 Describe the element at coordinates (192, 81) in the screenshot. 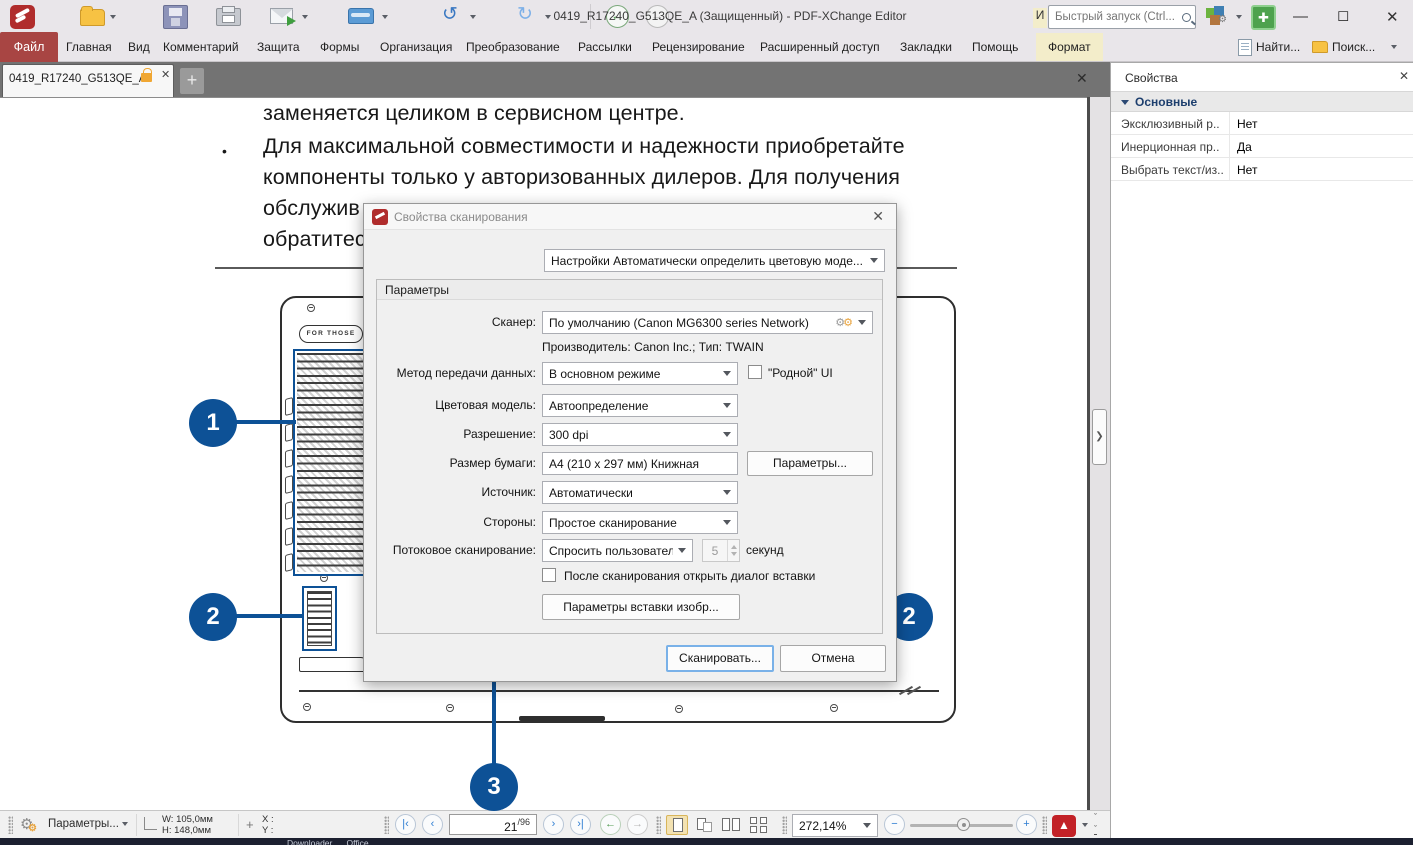

I see `new-tab-button: +` at that location.